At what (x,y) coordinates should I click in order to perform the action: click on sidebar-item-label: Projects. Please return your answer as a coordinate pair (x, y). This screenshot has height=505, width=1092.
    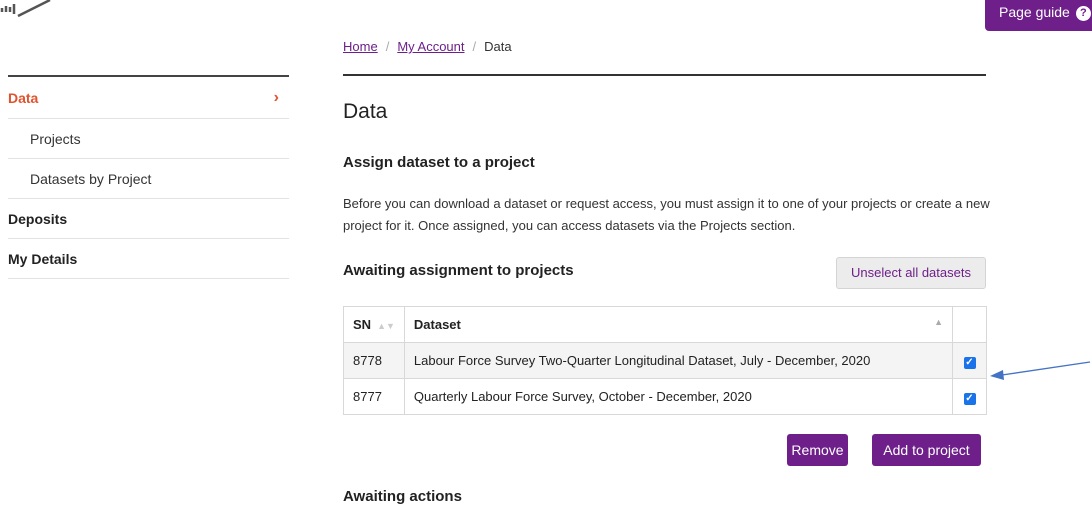
    Looking at the image, I should click on (55, 139).